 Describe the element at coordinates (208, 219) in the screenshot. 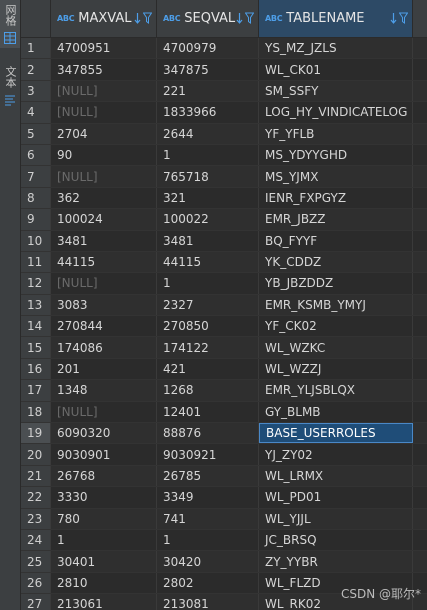

I see `cell-seqval: 100022` at that location.